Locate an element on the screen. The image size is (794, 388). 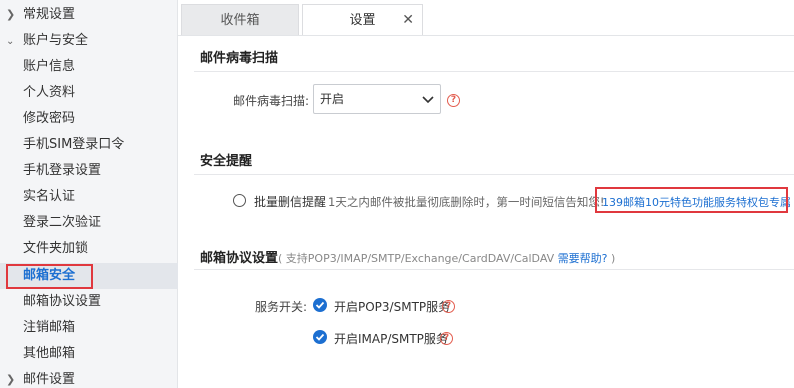
protocol-note-suffix: ) is located at coordinates (611, 258).